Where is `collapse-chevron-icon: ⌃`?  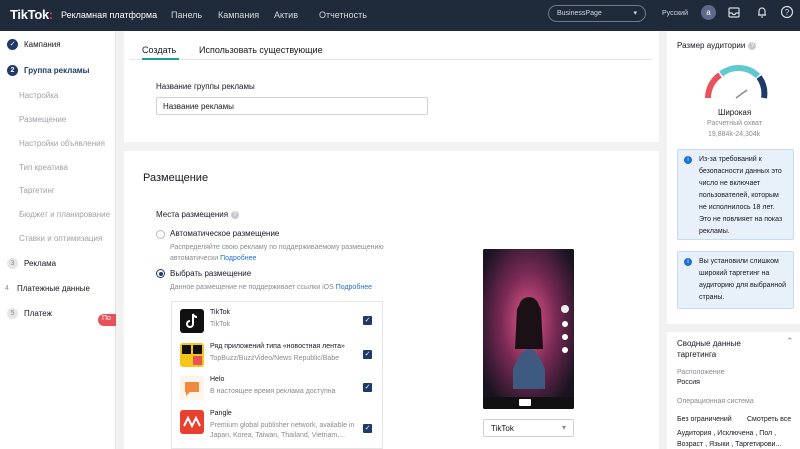 collapse-chevron-icon: ⌃ is located at coordinates (790, 341).